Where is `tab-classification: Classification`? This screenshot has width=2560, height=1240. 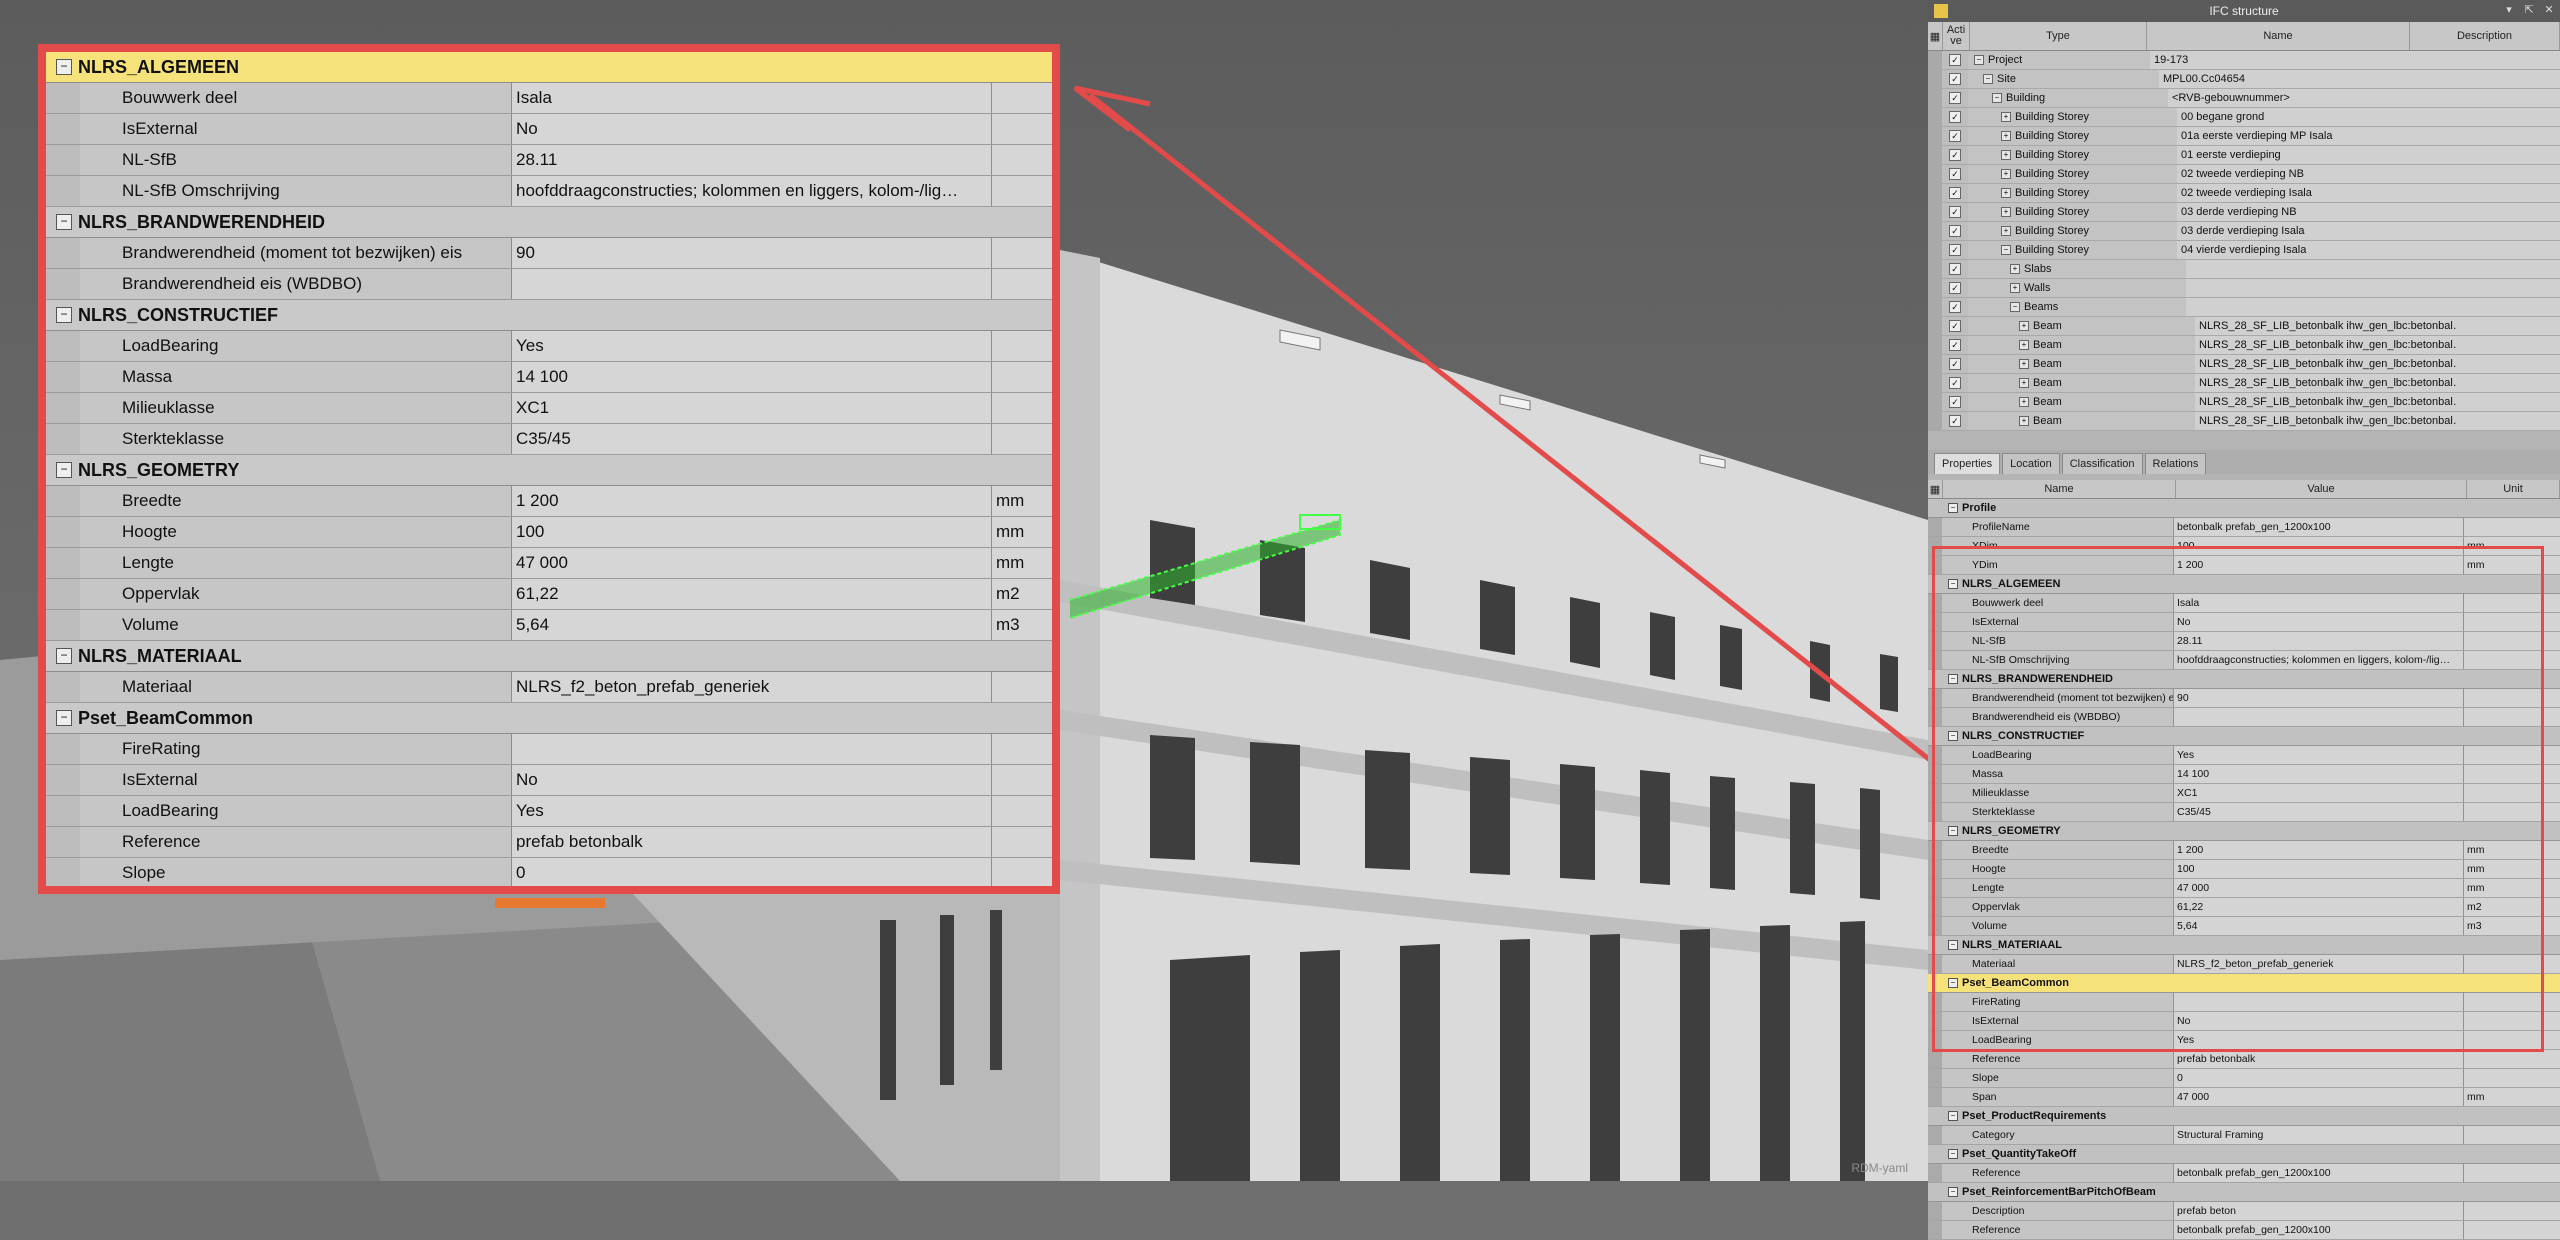
tab-classification: Classification is located at coordinates (2102, 463).